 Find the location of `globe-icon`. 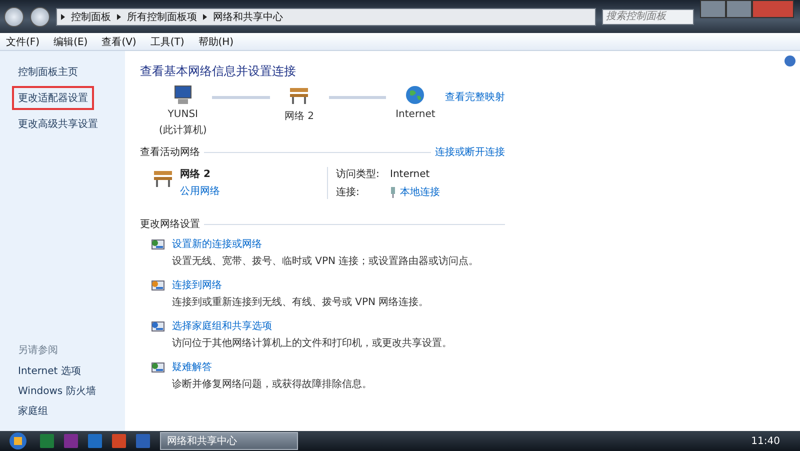

globe-icon is located at coordinates (415, 95).